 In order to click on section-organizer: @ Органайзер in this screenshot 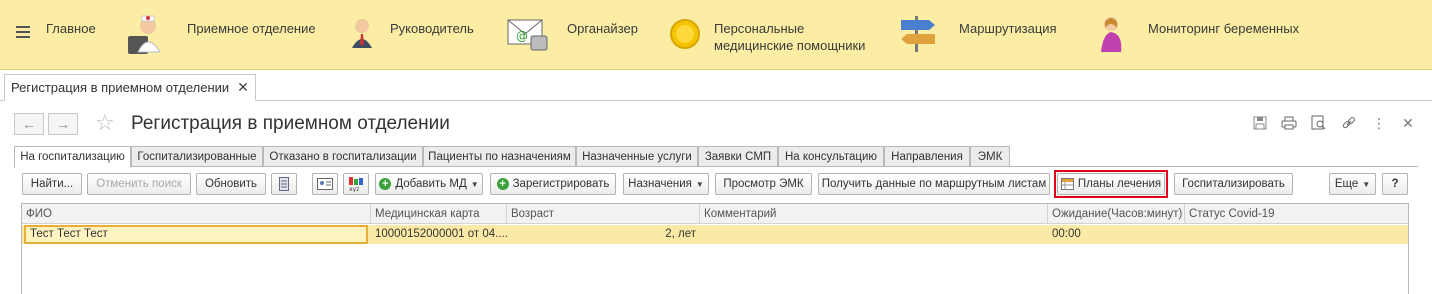, I will do `click(580, 35)`.